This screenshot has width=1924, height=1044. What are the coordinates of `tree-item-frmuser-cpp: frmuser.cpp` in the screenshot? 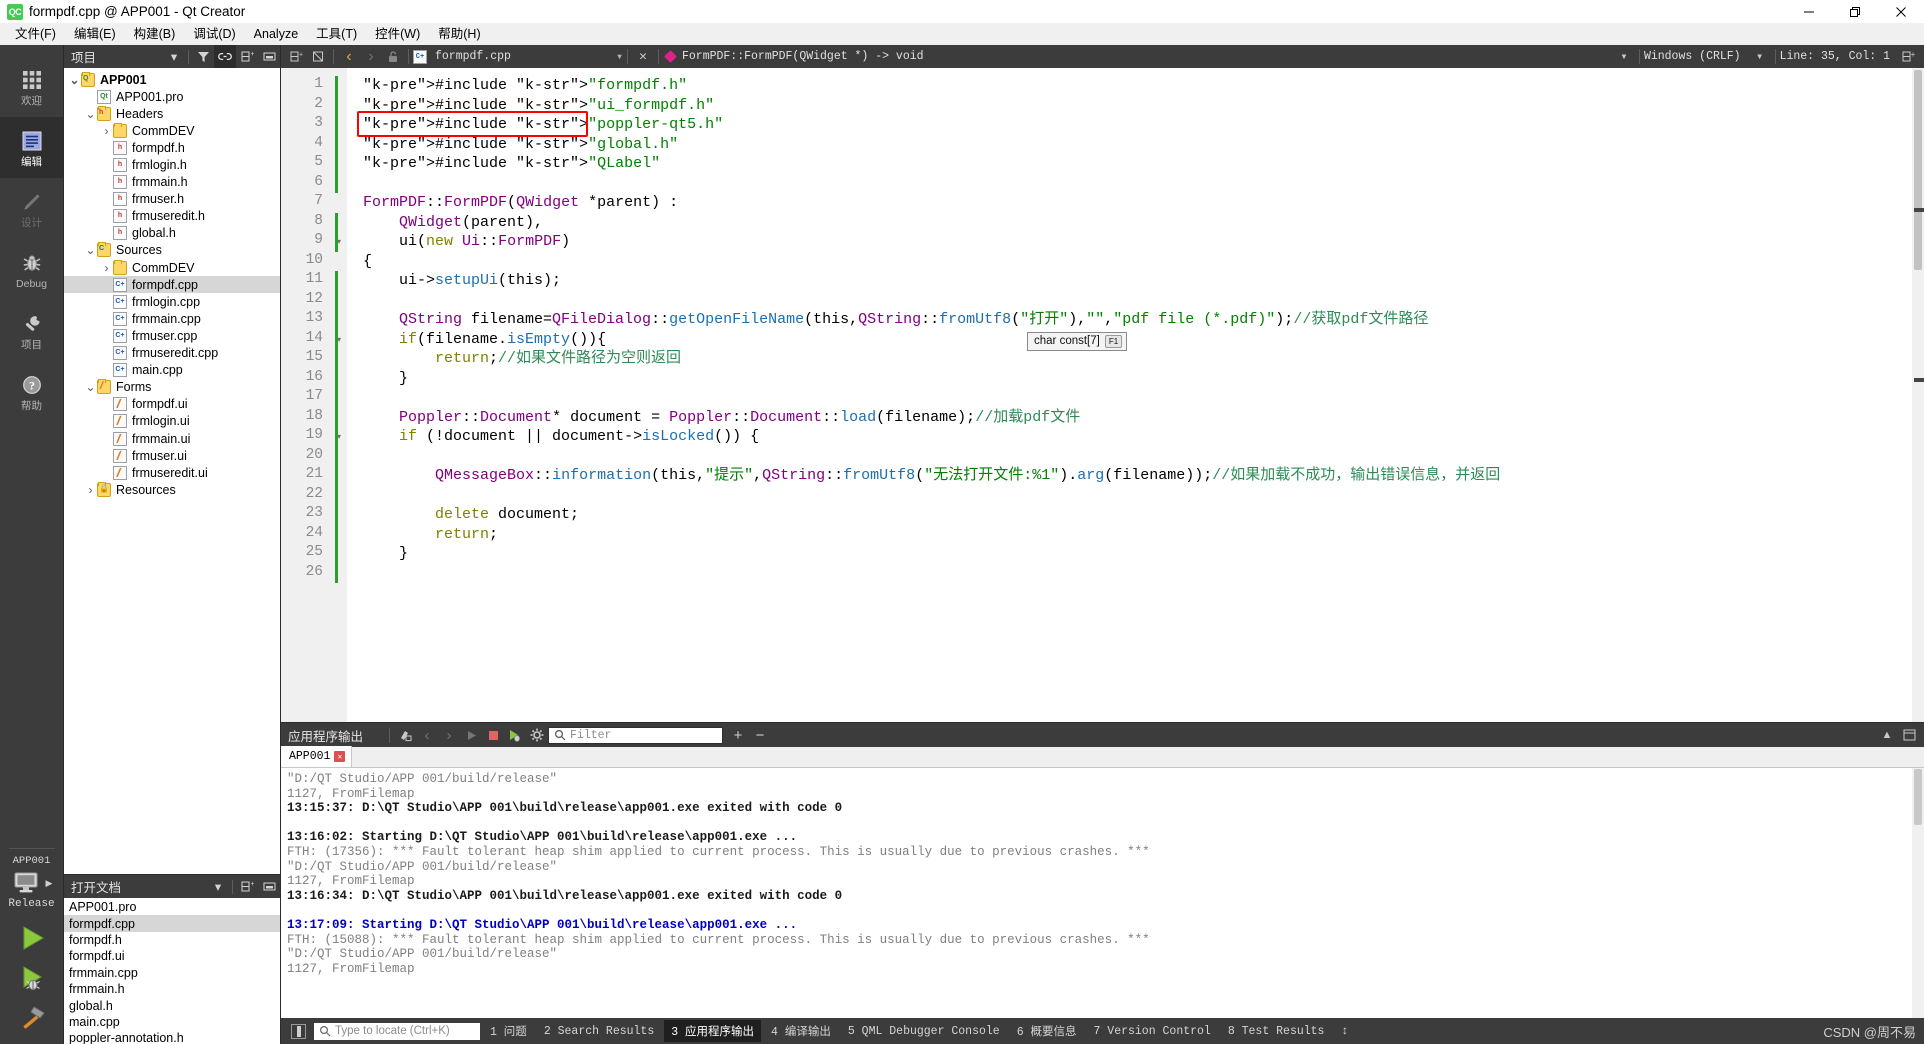 It's located at (172, 335).